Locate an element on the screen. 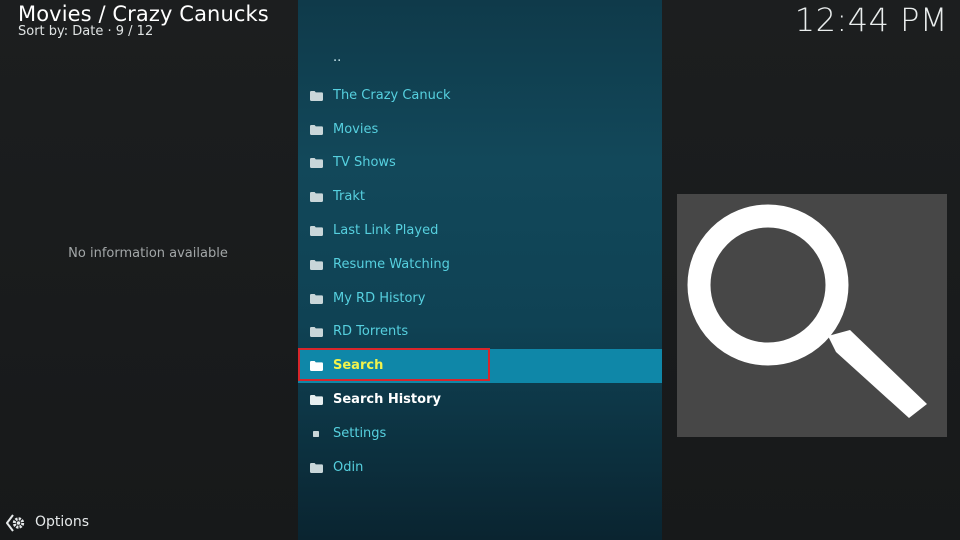 The image size is (960, 540). list-item-label: My RD History is located at coordinates (379, 298).